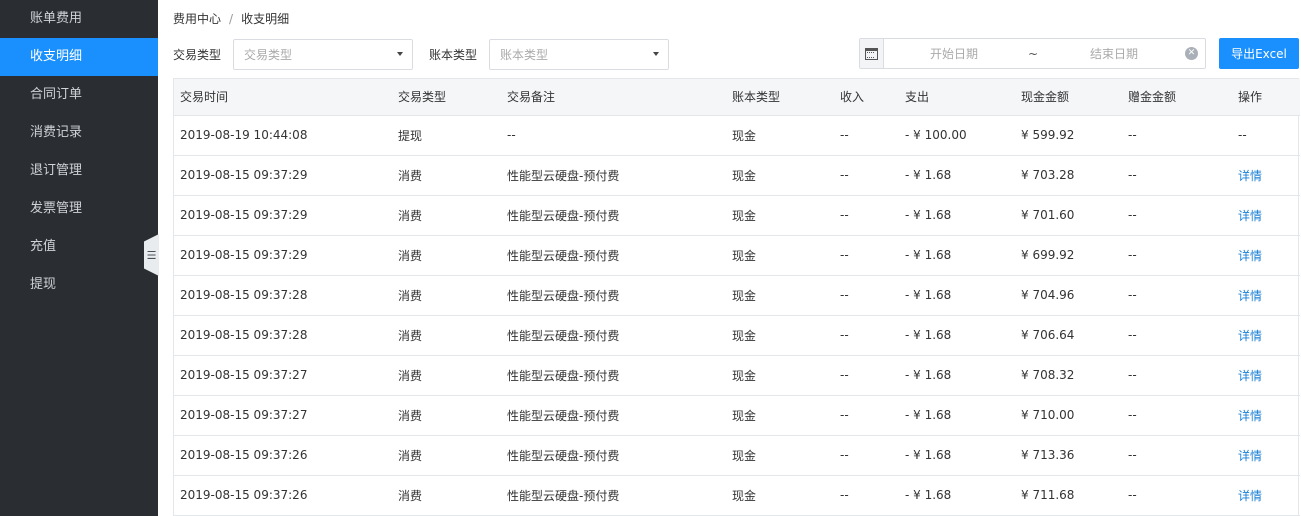 This screenshot has height=516, width=1301. What do you see at coordinates (613, 135) in the screenshot?
I see `remark-cell: --` at bounding box center [613, 135].